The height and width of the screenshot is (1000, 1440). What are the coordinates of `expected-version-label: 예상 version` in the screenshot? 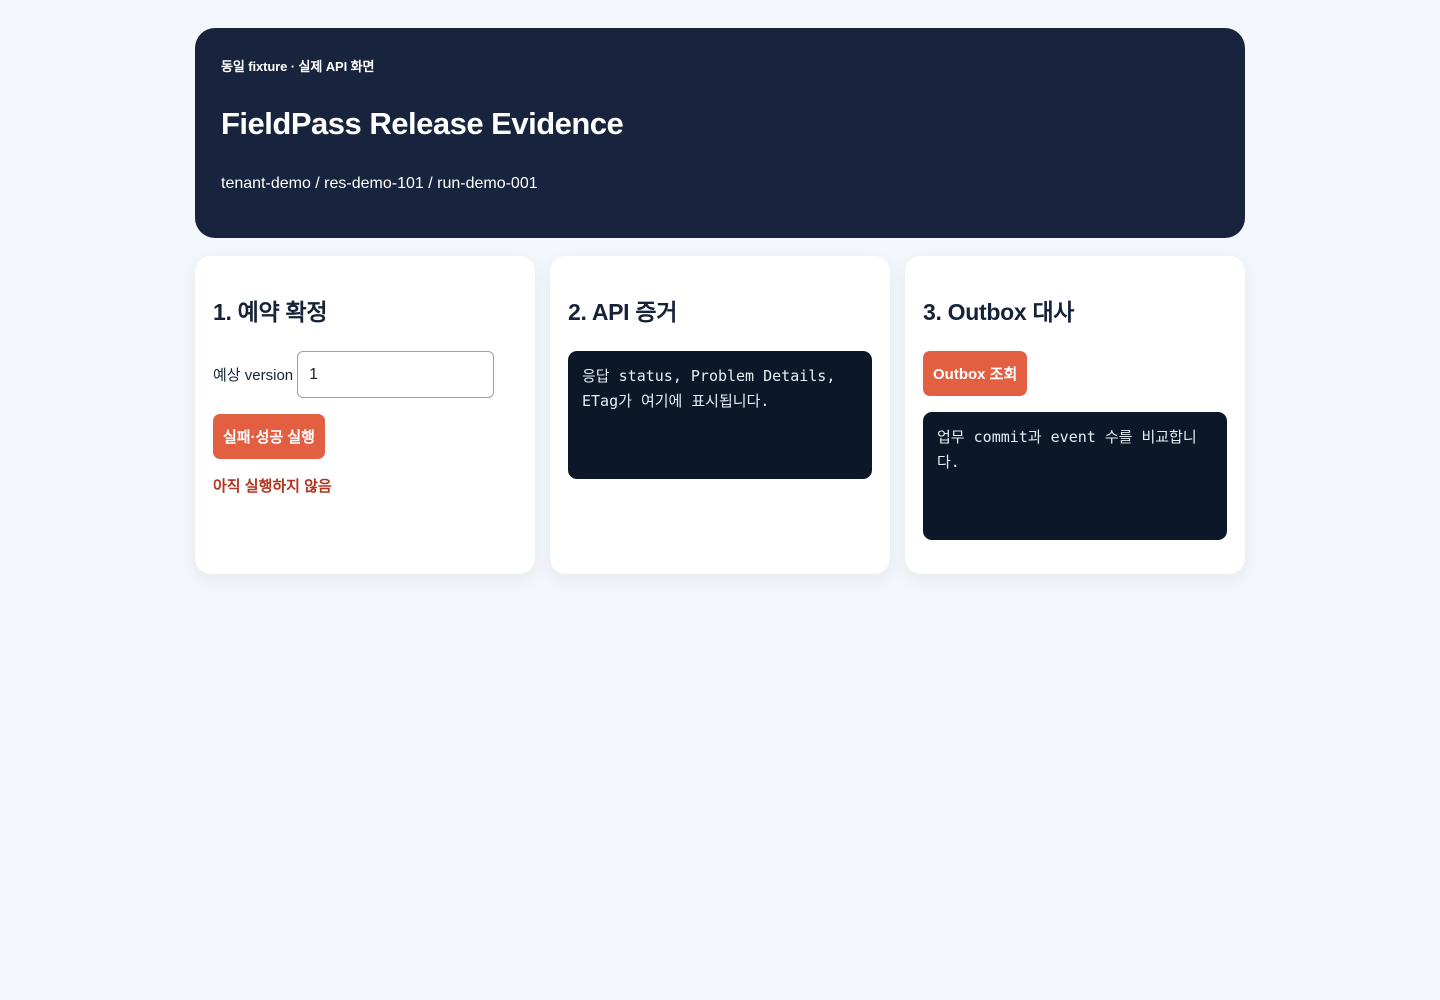 It's located at (253, 375).